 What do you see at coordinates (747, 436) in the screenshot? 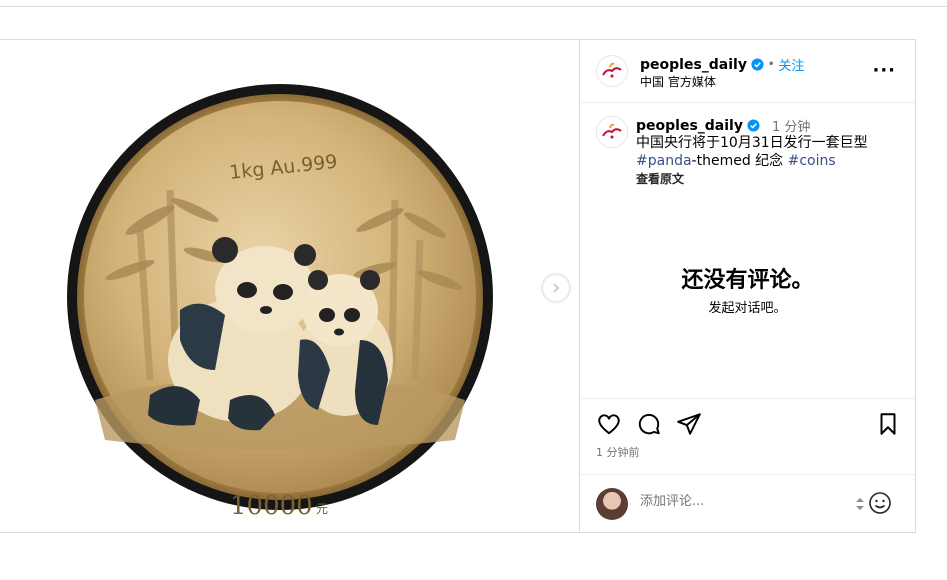
I see `post-actions: 1 分钟前` at bounding box center [747, 436].